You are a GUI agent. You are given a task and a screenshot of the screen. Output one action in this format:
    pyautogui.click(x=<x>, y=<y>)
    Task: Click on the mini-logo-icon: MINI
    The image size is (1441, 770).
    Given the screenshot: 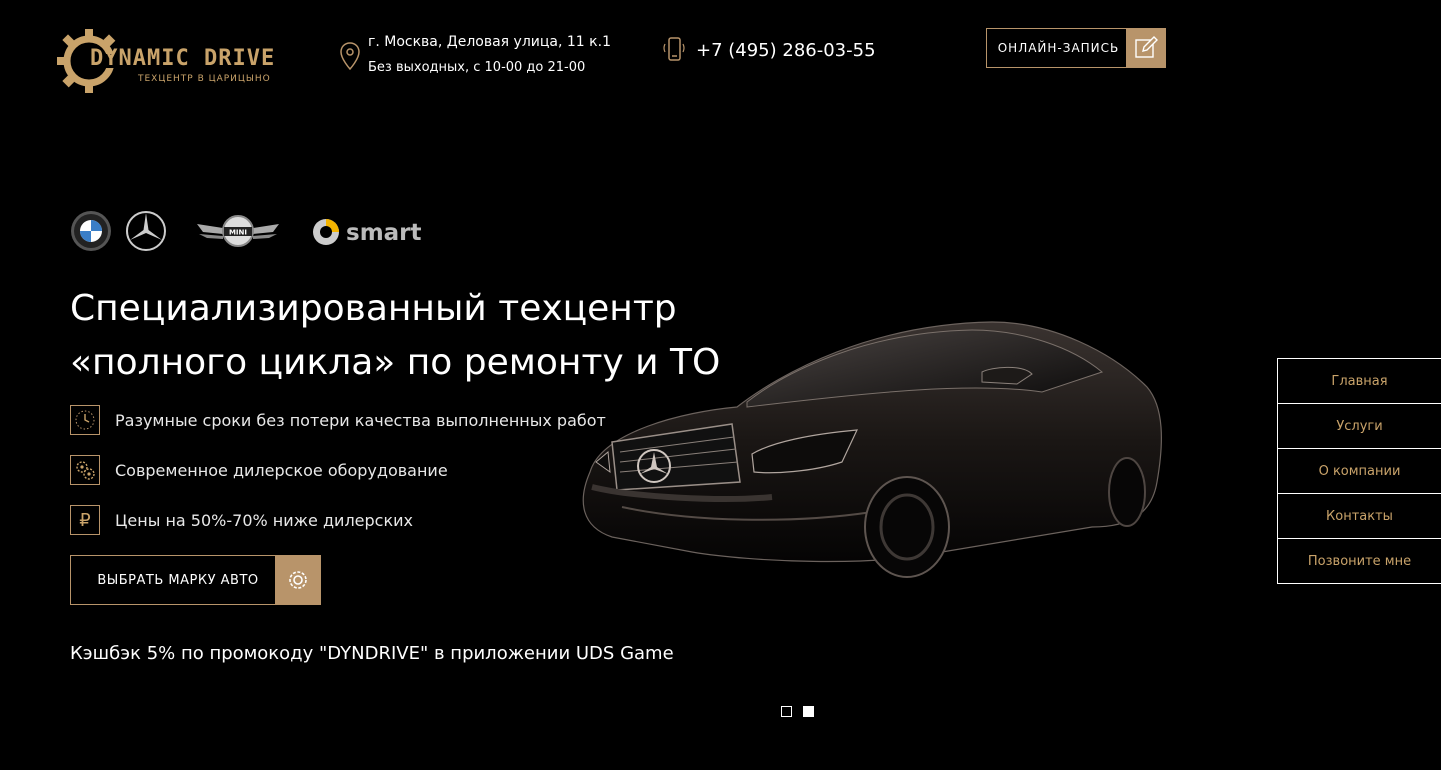 What is the action you would take?
    pyautogui.click(x=238, y=231)
    